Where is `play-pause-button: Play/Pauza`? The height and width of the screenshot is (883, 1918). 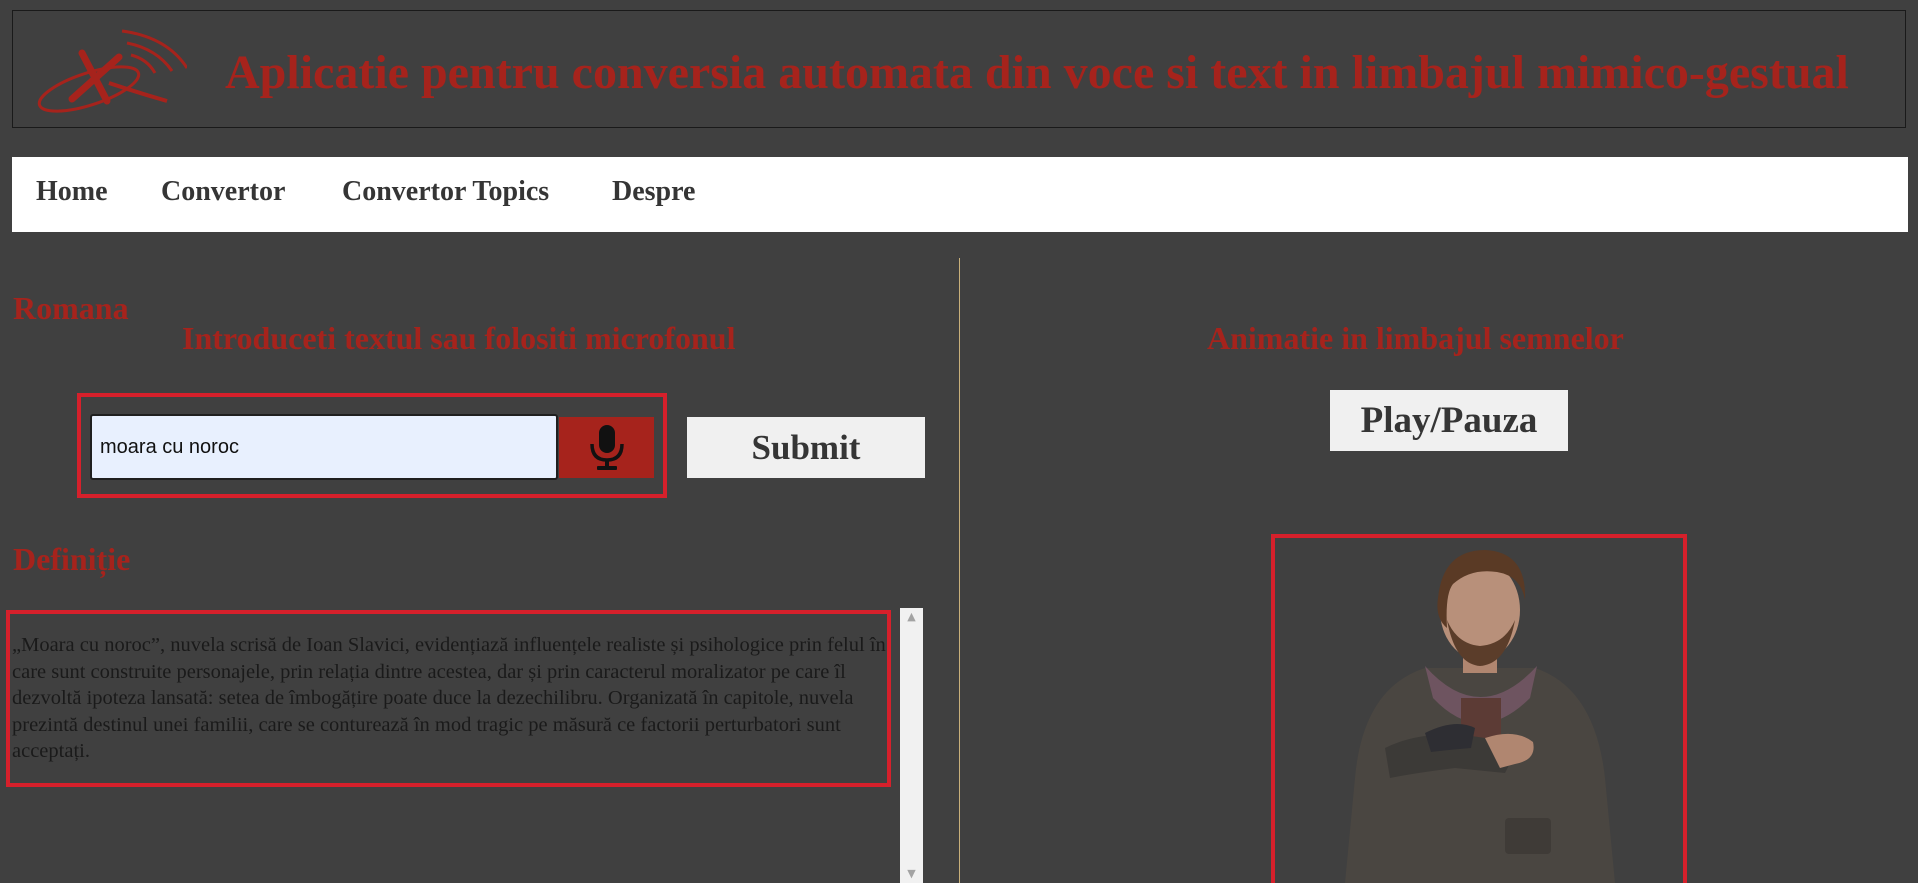 play-pause-button: Play/Pauza is located at coordinates (1449, 420).